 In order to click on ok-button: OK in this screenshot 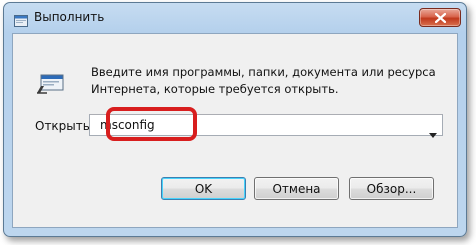, I will do `click(203, 188)`.